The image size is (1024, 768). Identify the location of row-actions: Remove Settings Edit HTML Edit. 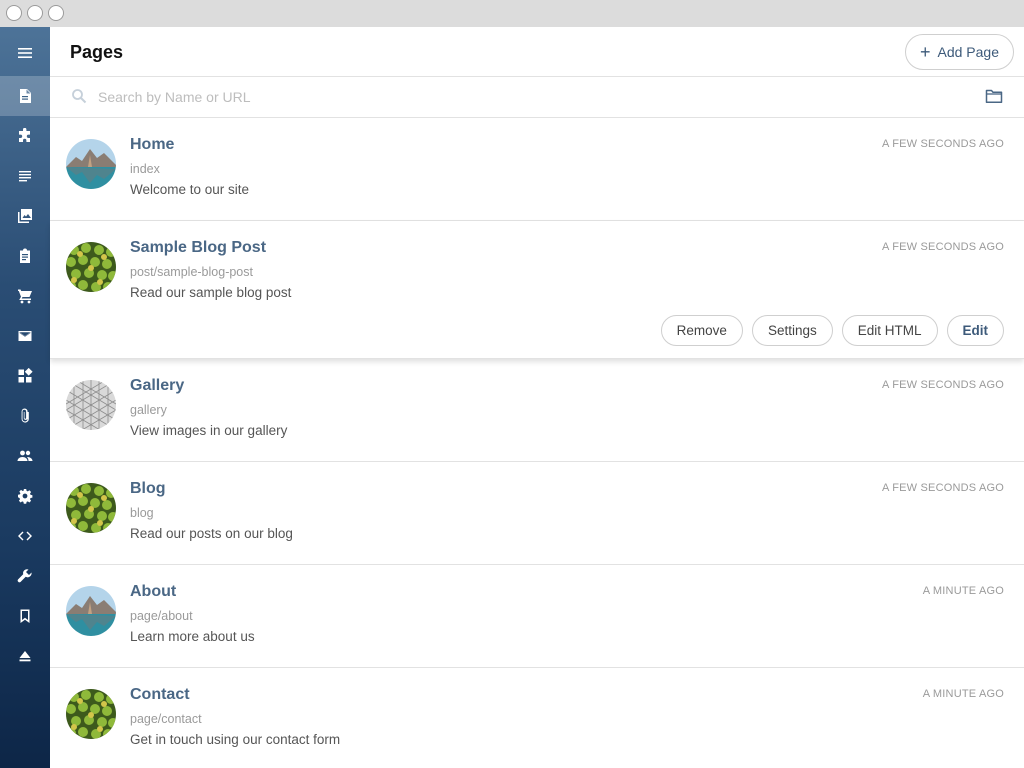
(832, 330).